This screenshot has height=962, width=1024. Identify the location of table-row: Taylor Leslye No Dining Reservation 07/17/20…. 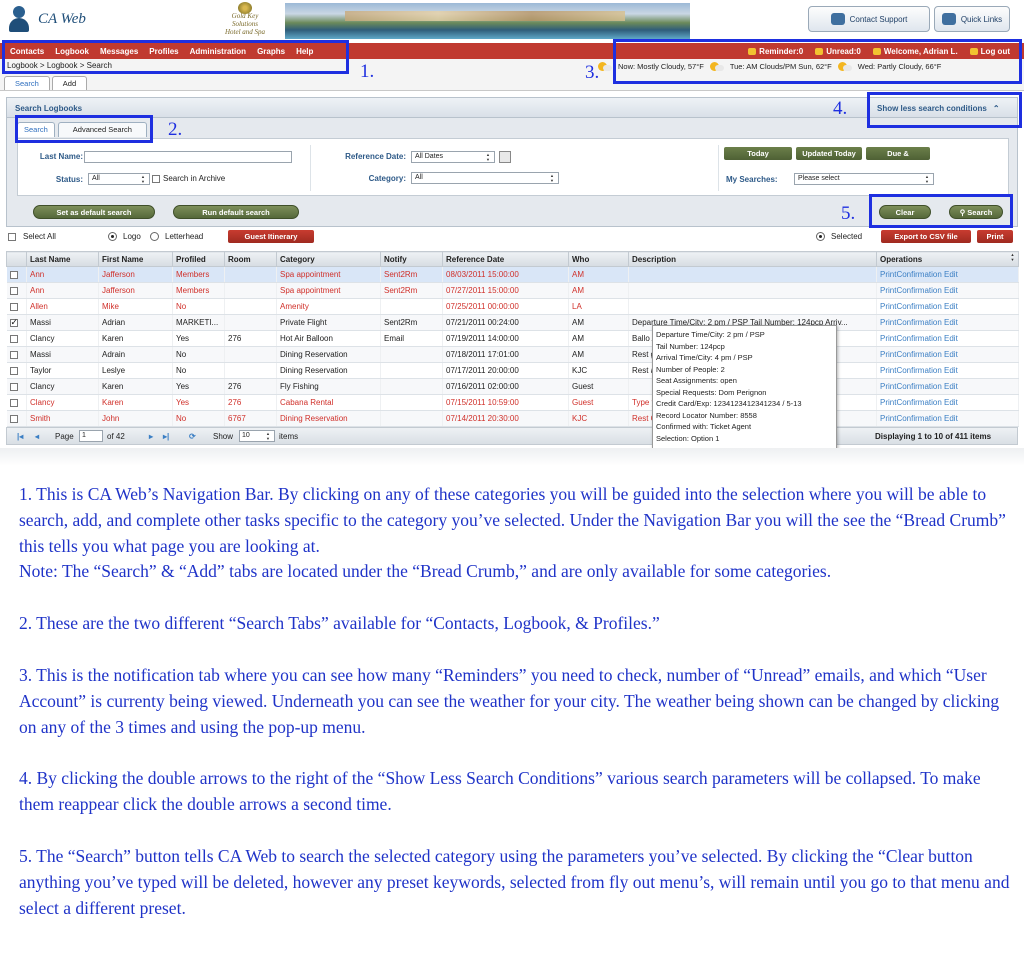
(512, 370).